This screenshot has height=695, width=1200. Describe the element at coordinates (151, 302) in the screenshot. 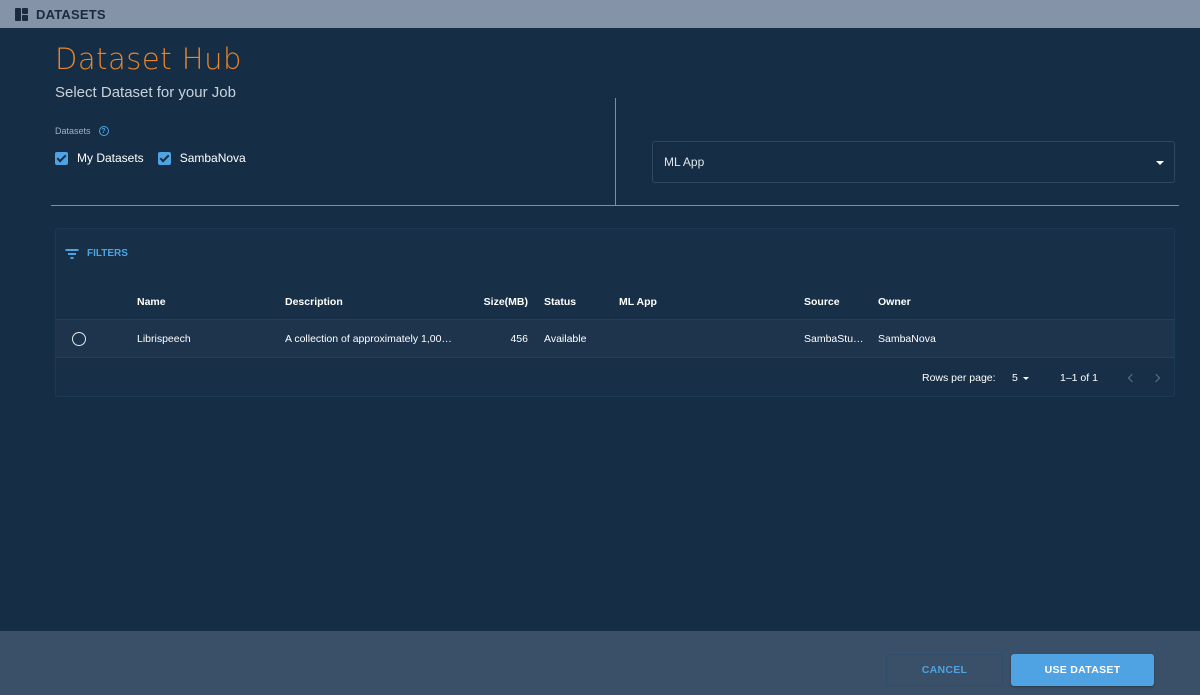

I see `column-header-name: Name` at that location.